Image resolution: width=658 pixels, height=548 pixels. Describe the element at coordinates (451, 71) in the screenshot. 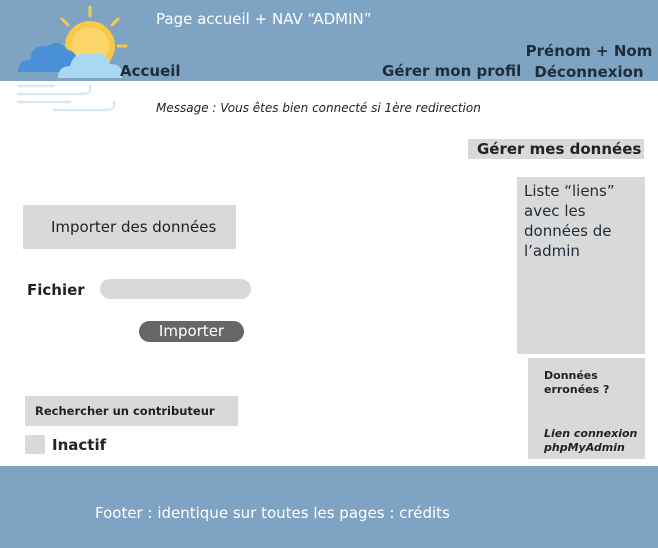

I see `nav-profile-link: Gérer mon profil` at that location.